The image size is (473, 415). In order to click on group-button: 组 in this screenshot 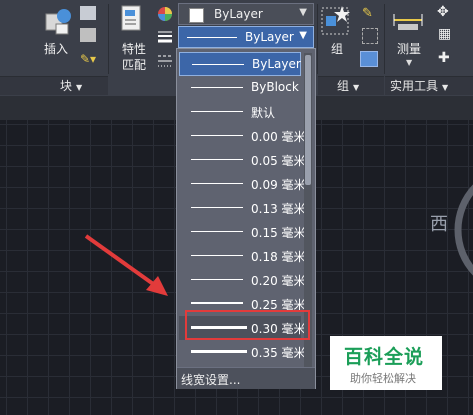, I will do `click(337, 48)`.